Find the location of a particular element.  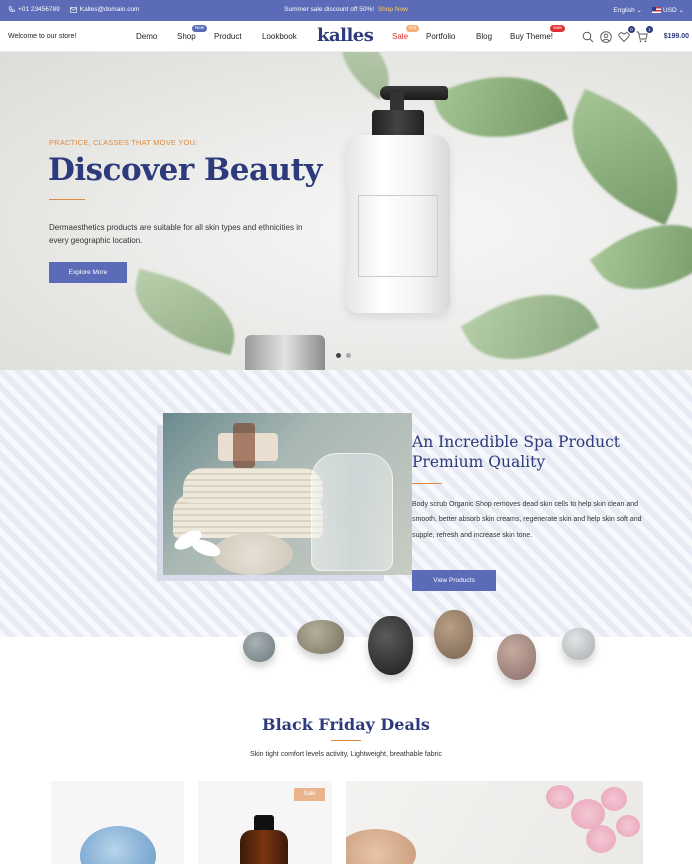

currency-label: USD is located at coordinates (670, 10).